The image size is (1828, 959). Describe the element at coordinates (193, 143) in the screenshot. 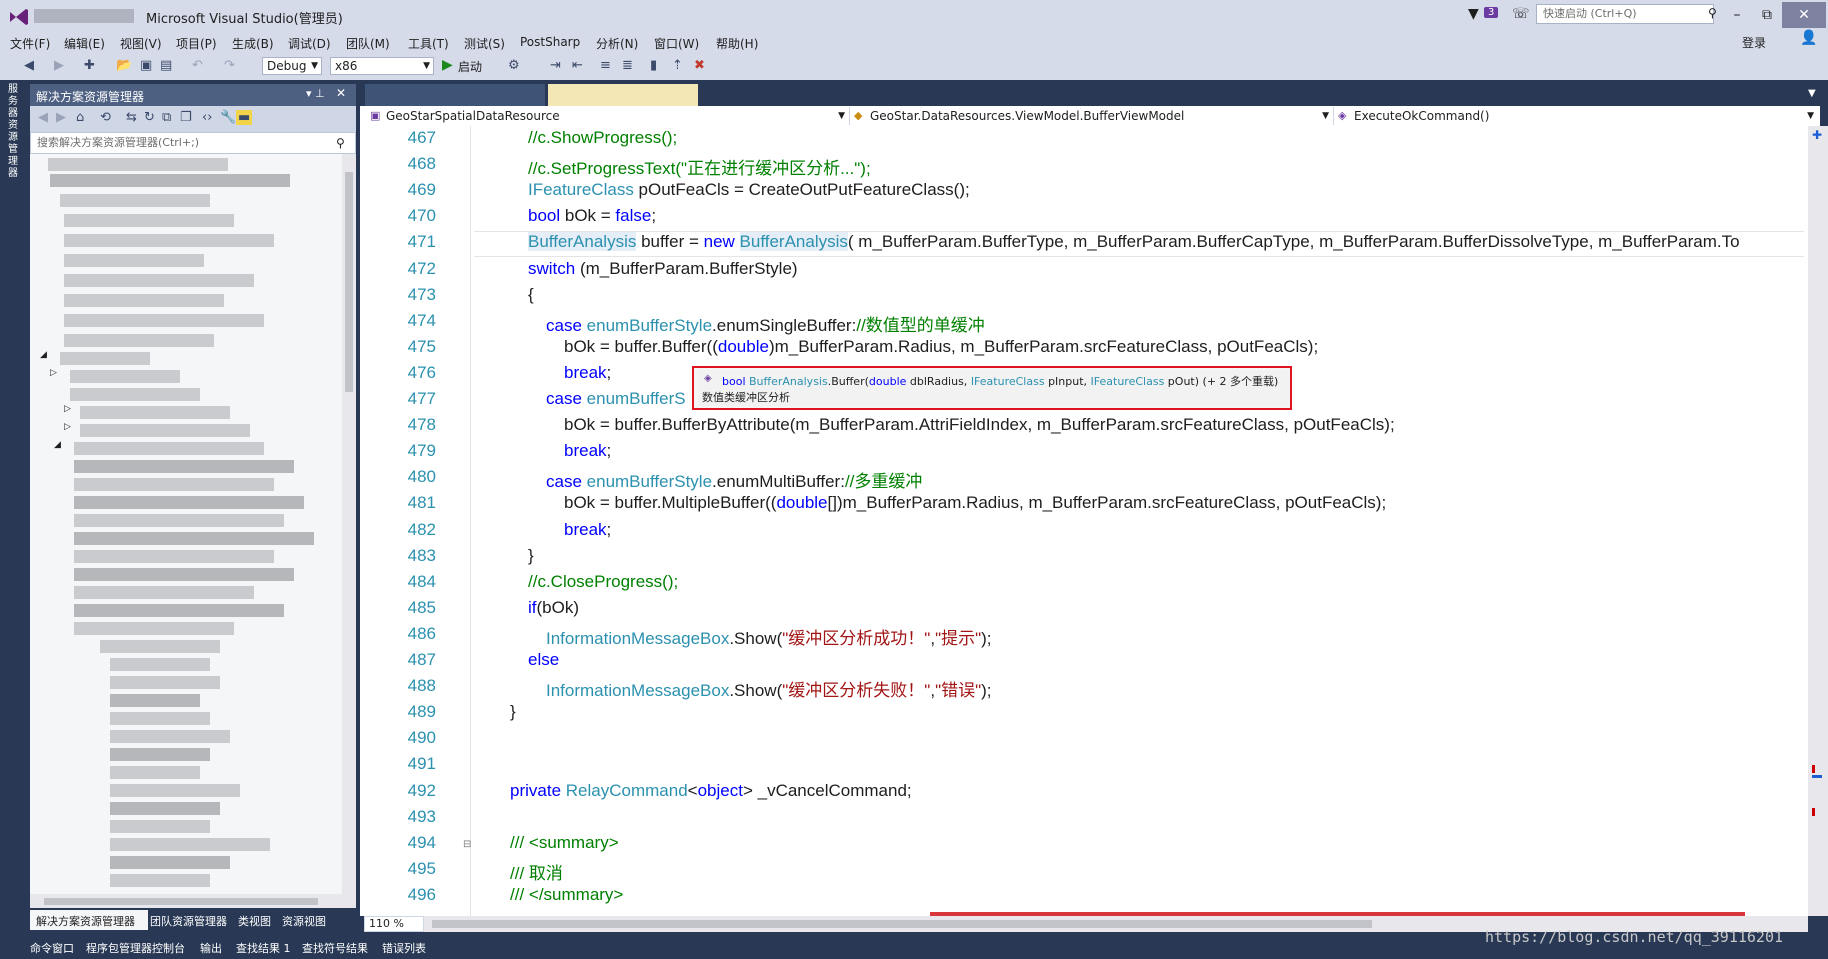

I see `solution-explorer-search-input: 搜索解决方案资源管理器(Ctrl+;)` at that location.